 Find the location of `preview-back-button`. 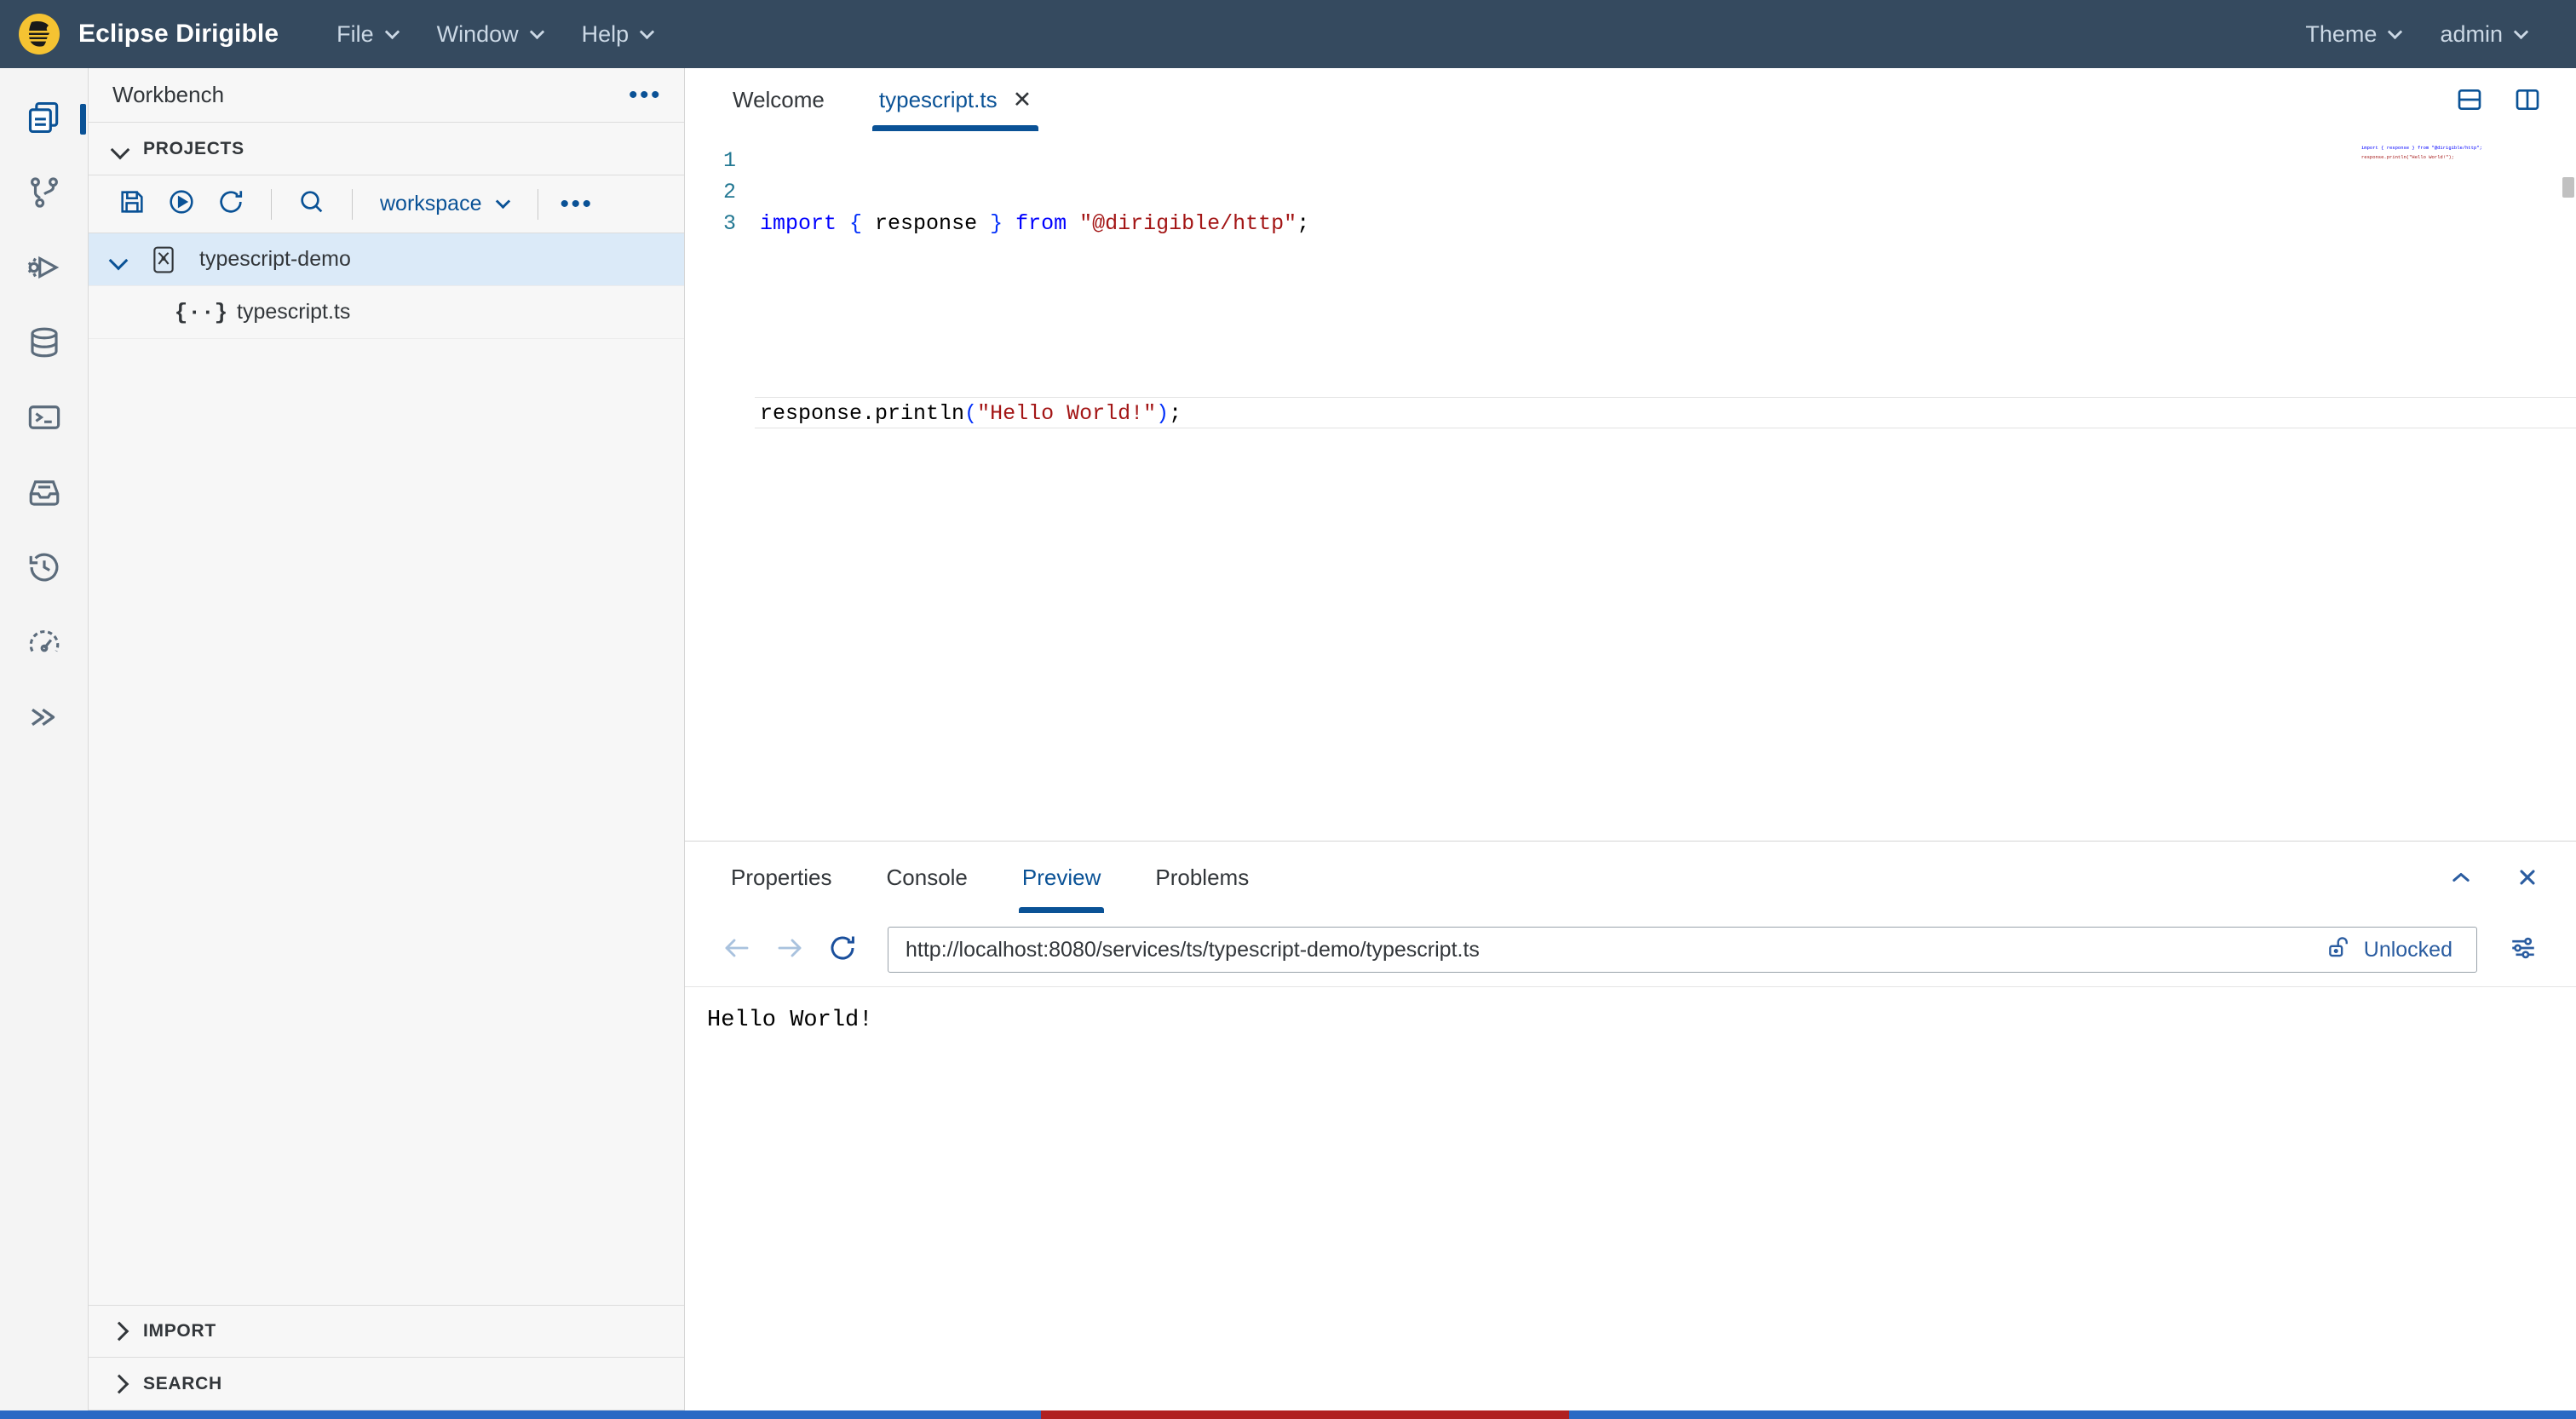

preview-back-button is located at coordinates (737, 950).